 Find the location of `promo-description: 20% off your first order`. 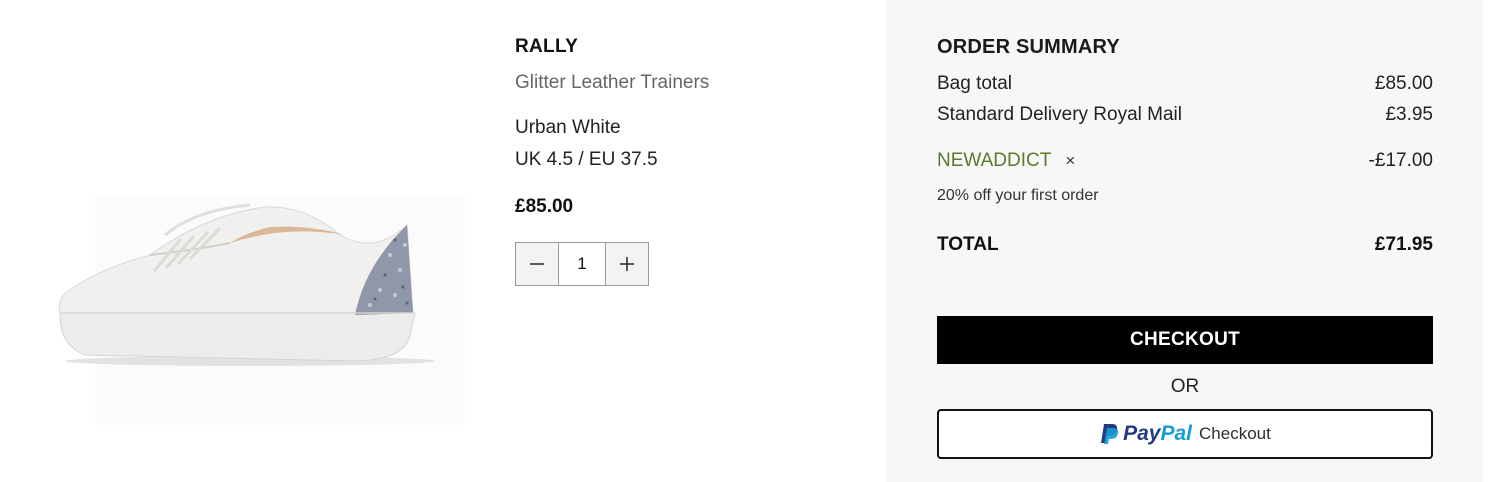

promo-description: 20% off your first order is located at coordinates (1018, 195).